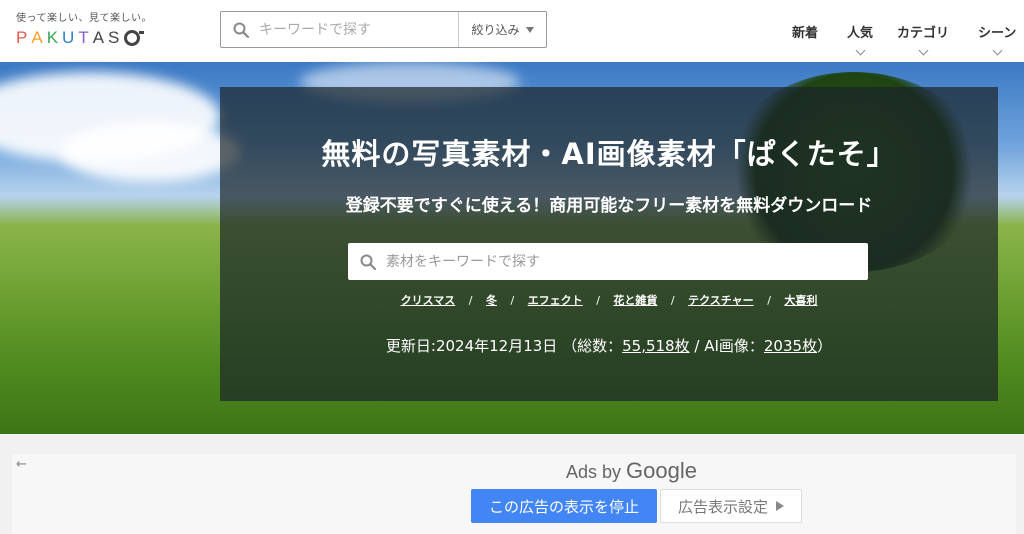 The height and width of the screenshot is (534, 1024). I want to click on logo-mark-icon, so click(134, 38).